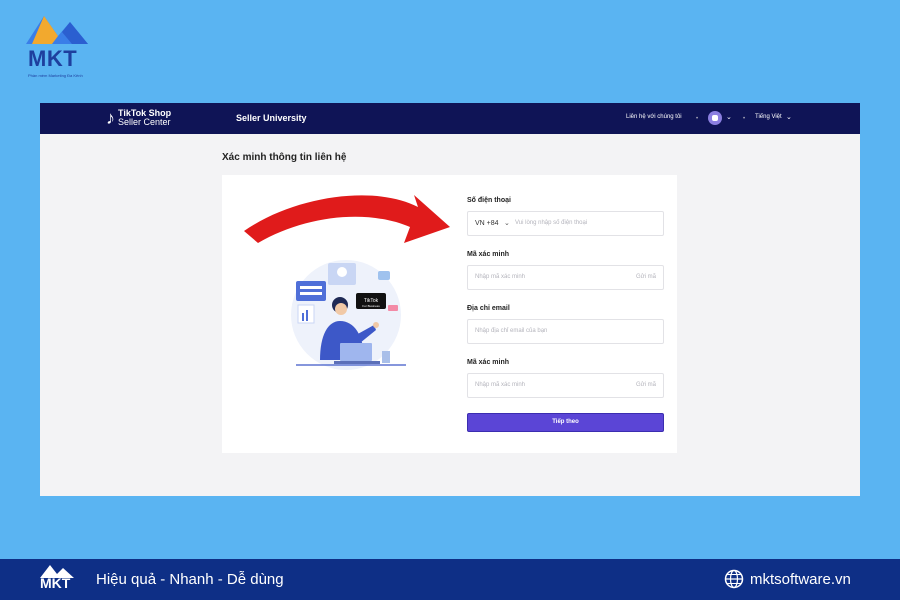 The height and width of the screenshot is (600, 900). Describe the element at coordinates (110, 118) in the screenshot. I see `tiktok-note-icon: ♪` at that location.